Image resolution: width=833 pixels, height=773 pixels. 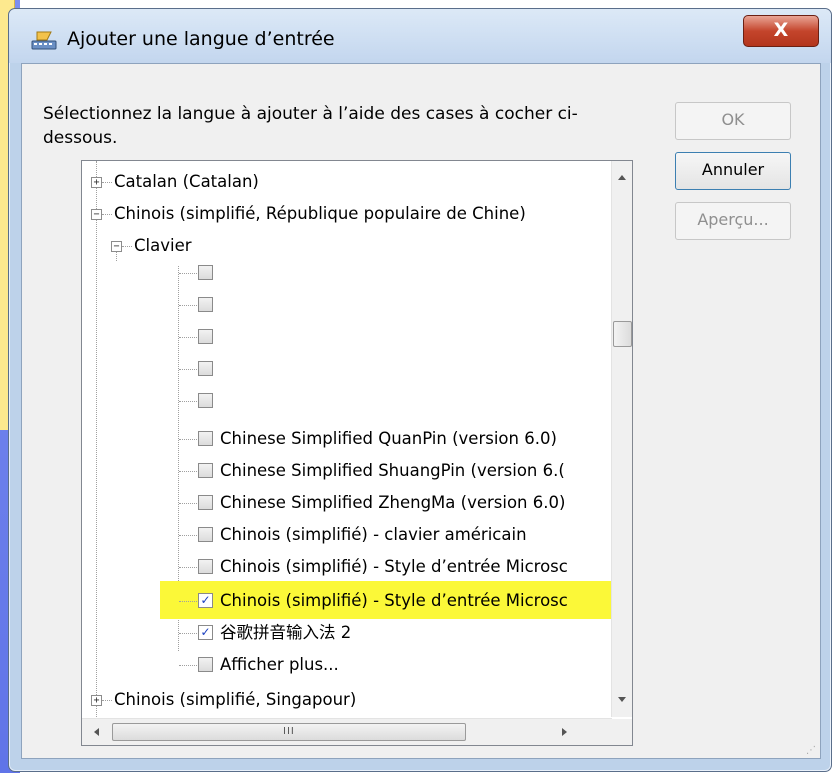 What do you see at coordinates (622, 699) in the screenshot?
I see `scroll-down-arrow-icon` at bounding box center [622, 699].